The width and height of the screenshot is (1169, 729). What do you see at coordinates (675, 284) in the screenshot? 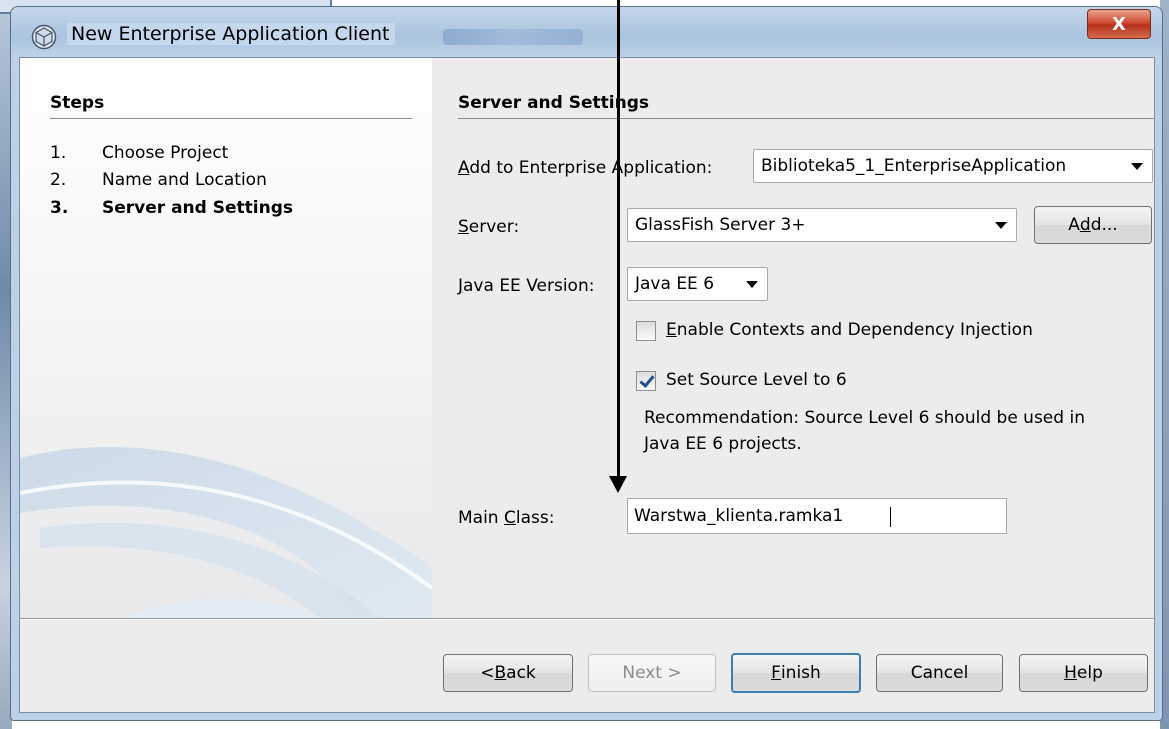
I see `java-ee-version-value: Java EE 6` at bounding box center [675, 284].